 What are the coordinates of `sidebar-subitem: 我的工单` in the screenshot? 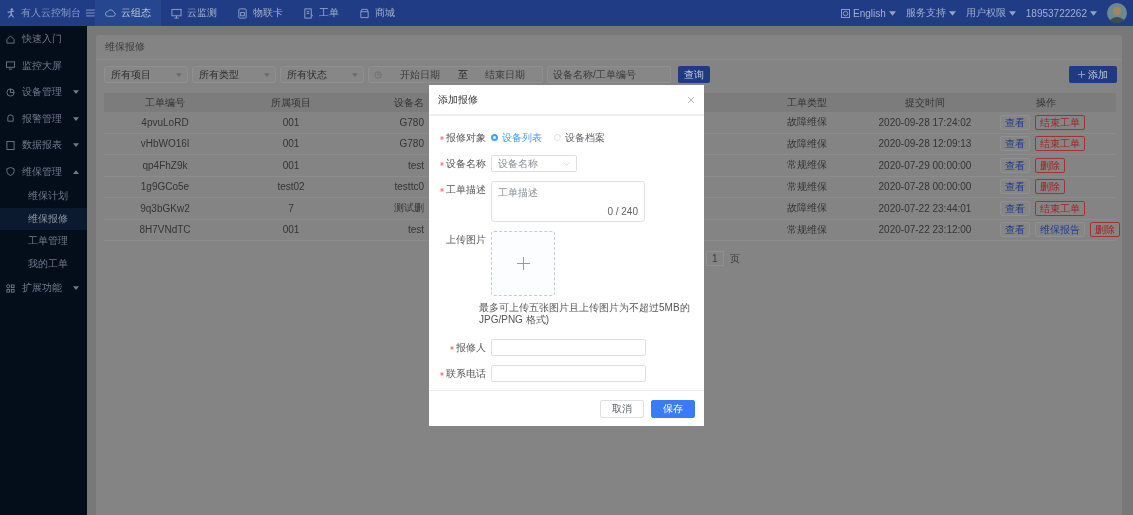 It's located at (43, 263).